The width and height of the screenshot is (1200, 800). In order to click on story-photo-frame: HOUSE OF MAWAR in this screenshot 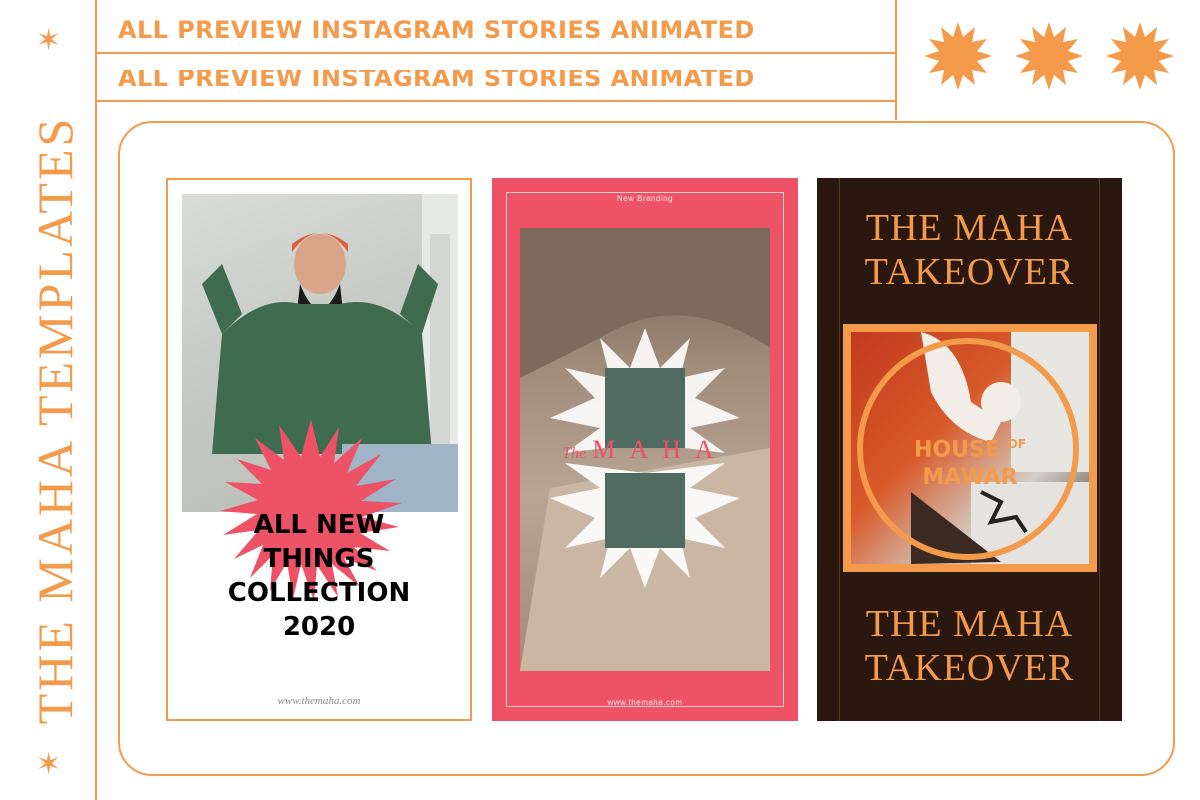, I will do `click(970, 448)`.